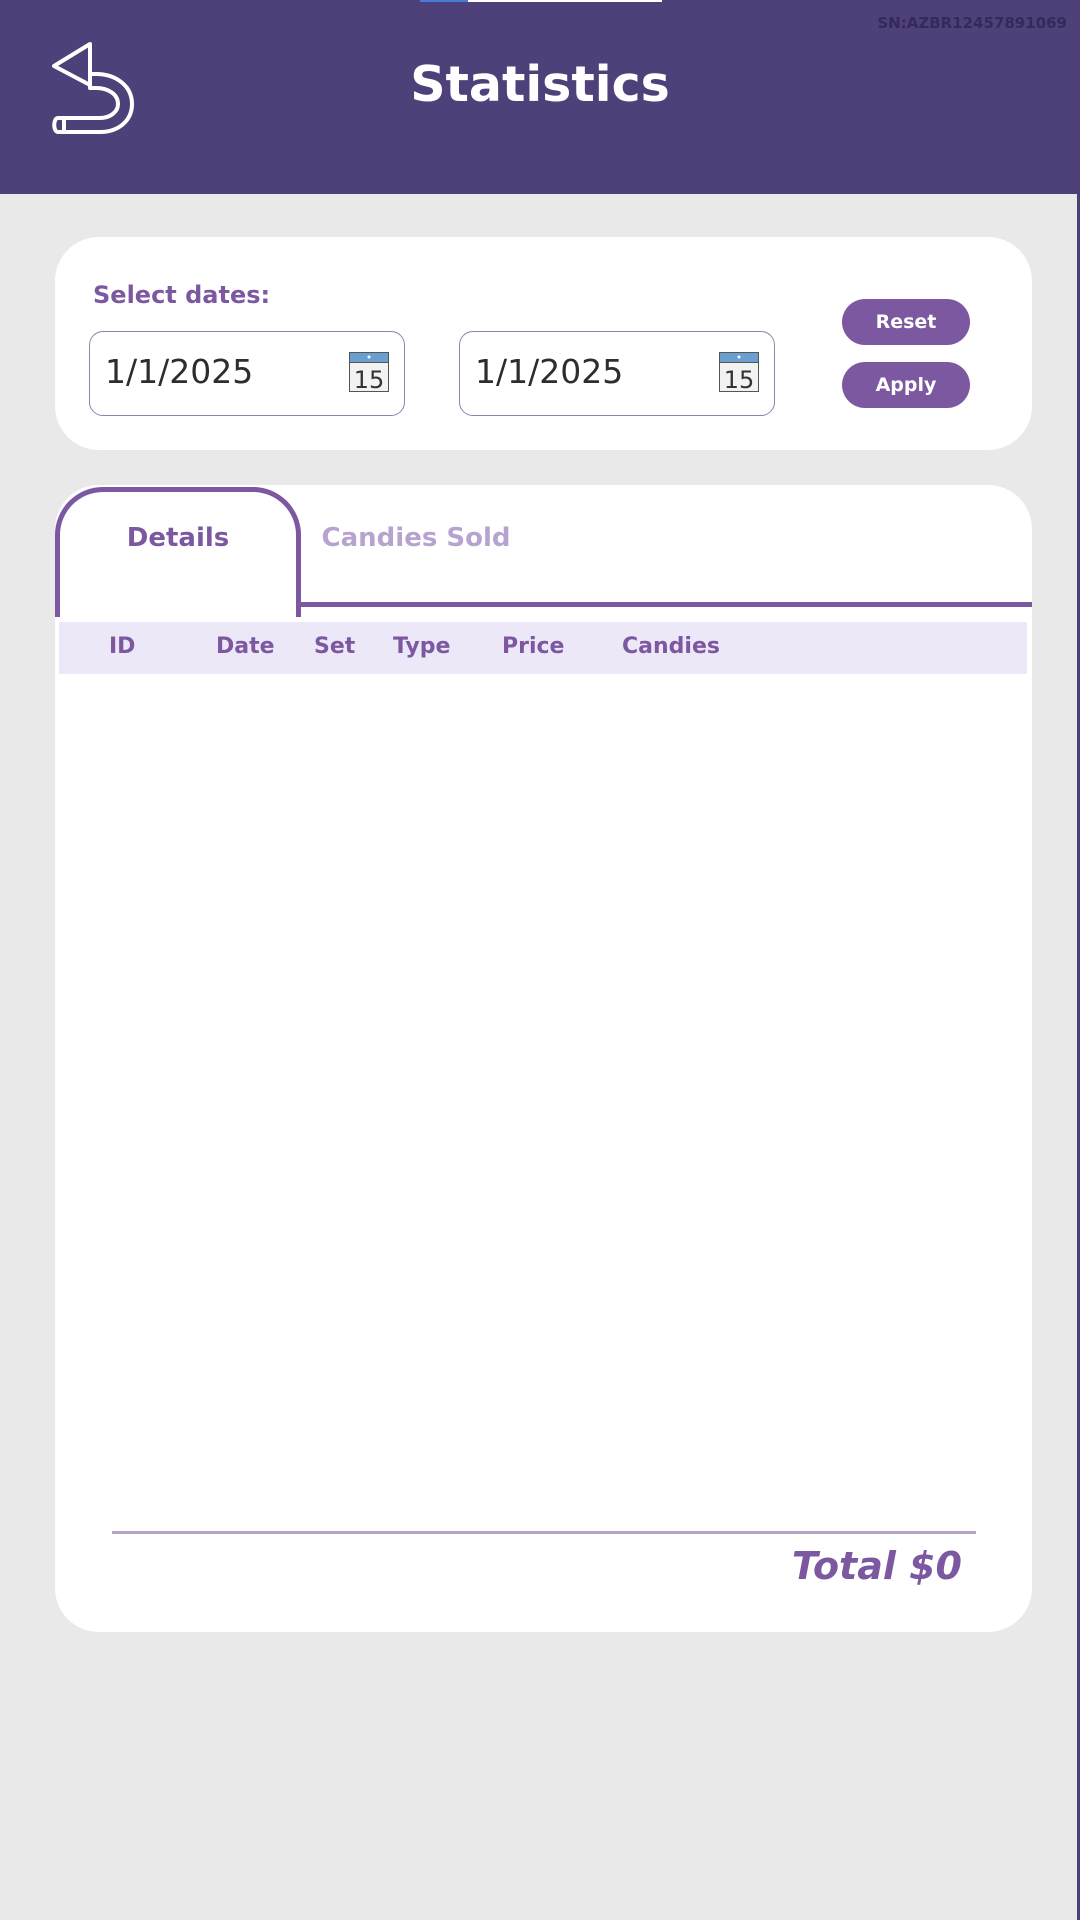 The image size is (1080, 1920). What do you see at coordinates (549, 371) in the screenshot?
I see `end-date-value: 1/1/2025` at bounding box center [549, 371].